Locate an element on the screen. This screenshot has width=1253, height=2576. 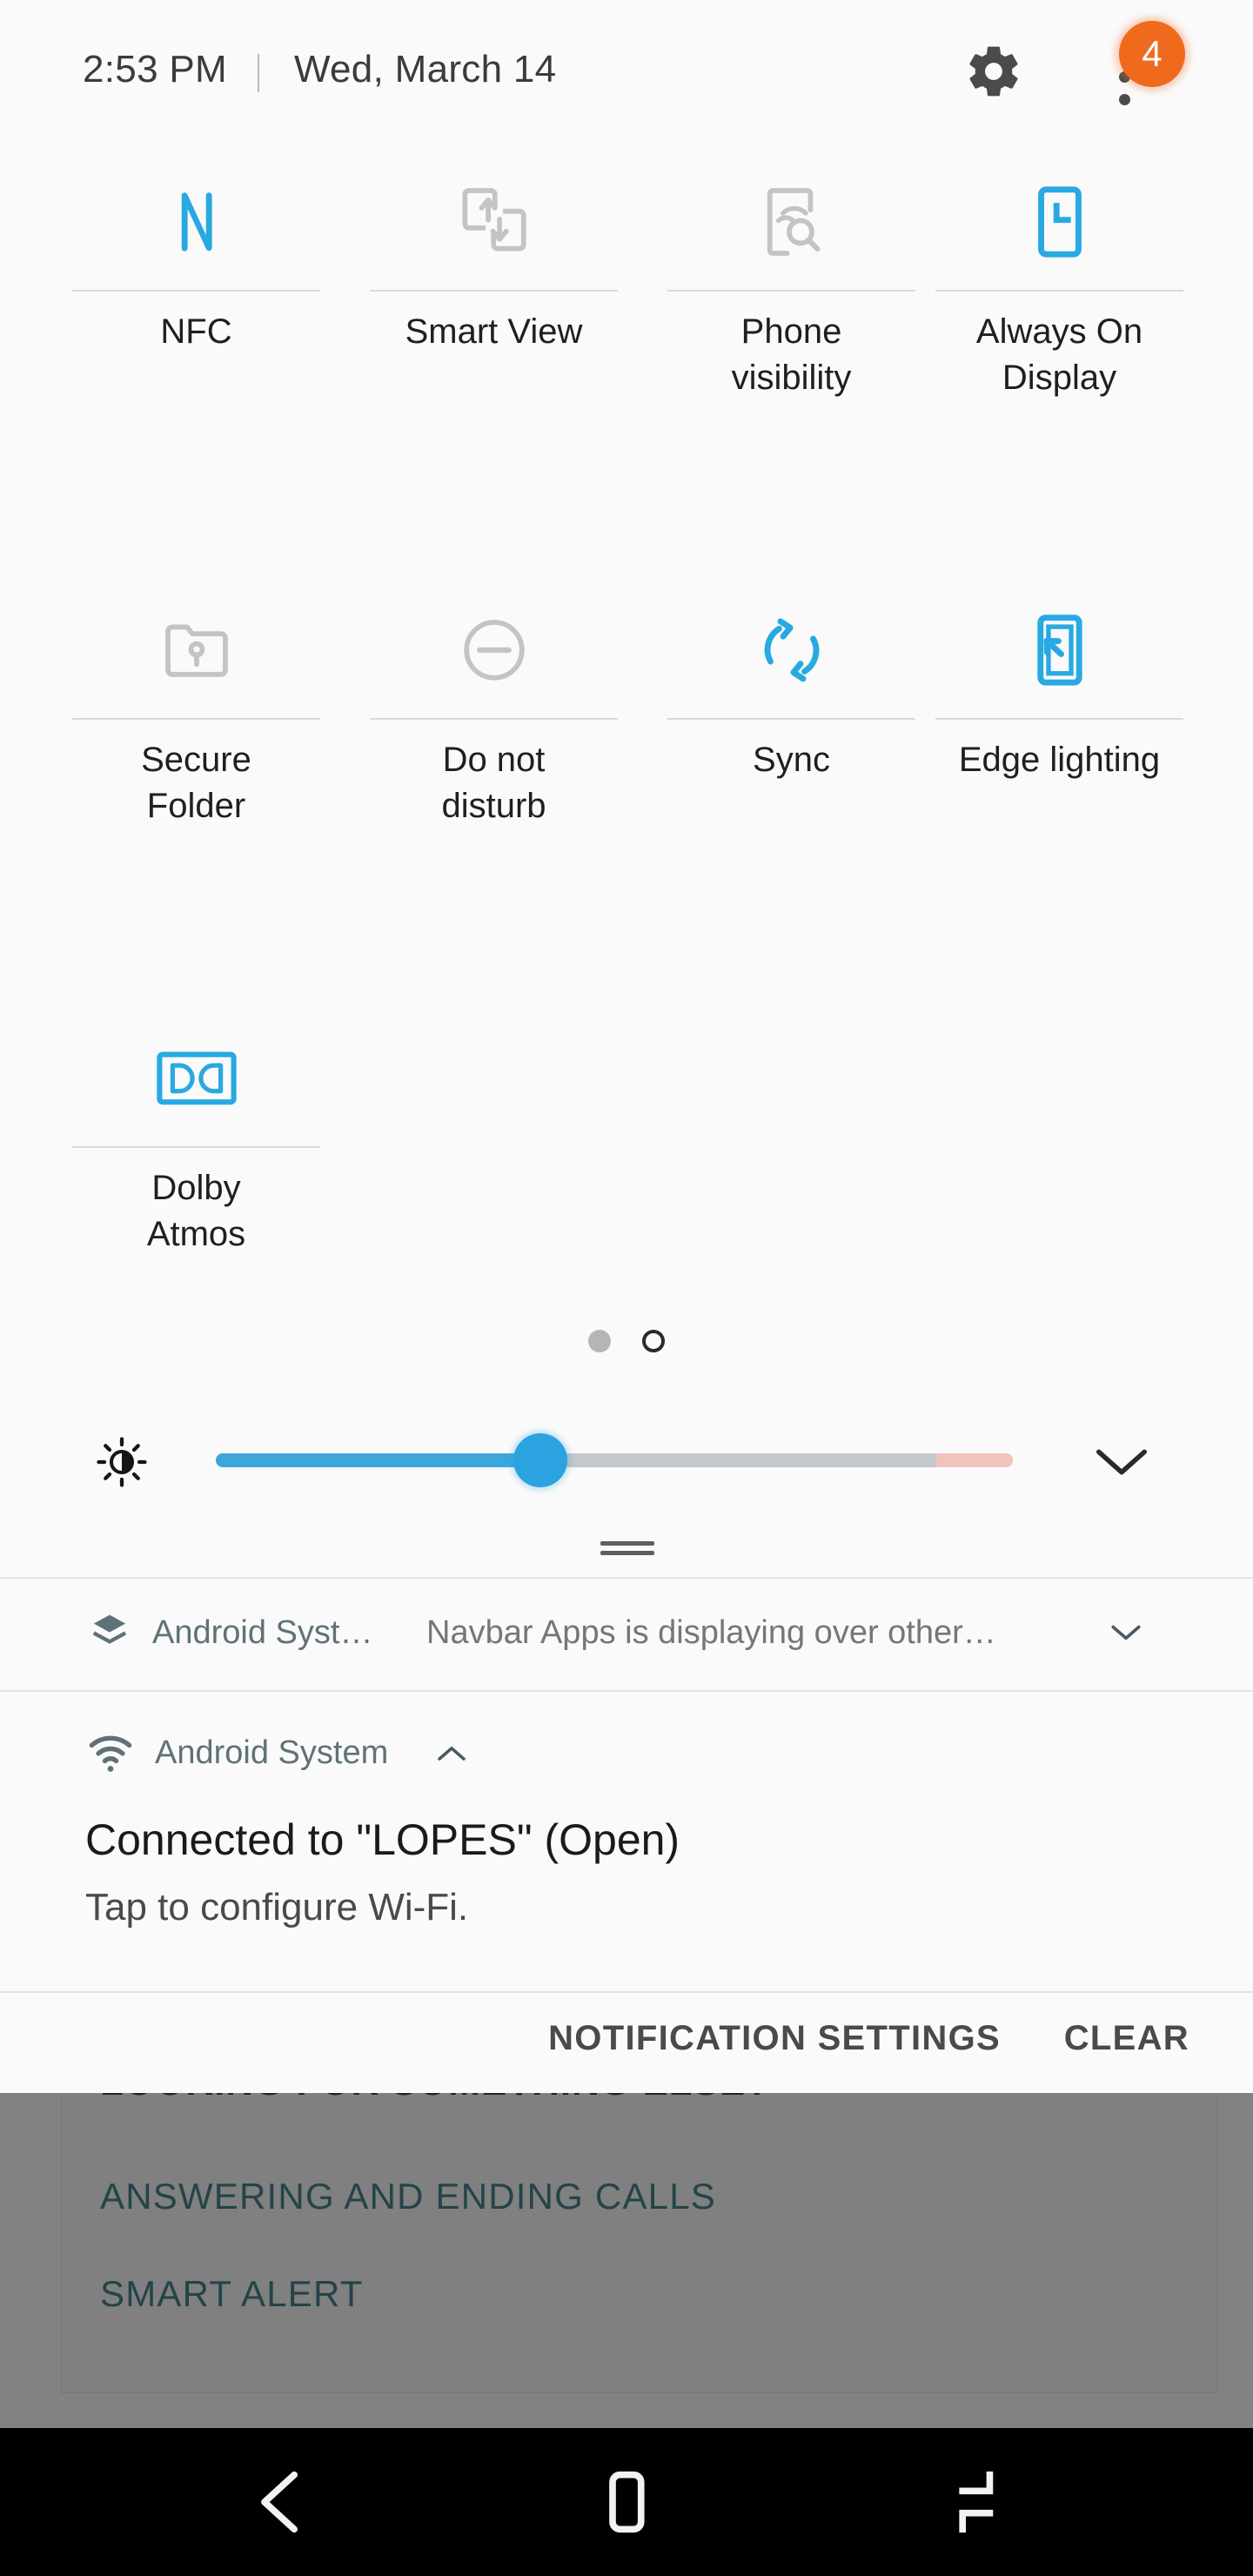
tile-label: Dolby Atmos is located at coordinates (196, 1211).